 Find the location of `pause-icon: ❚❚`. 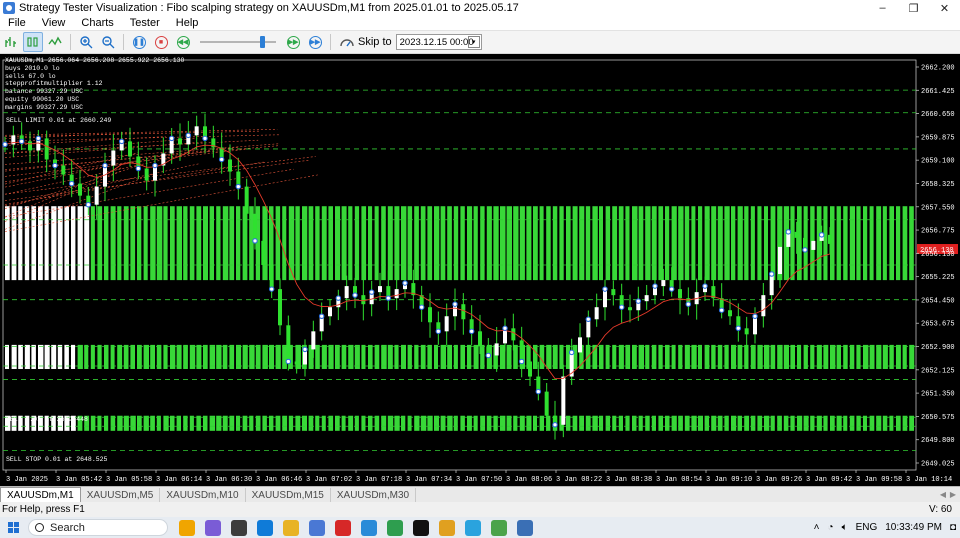

pause-icon: ❚❚ is located at coordinates (139, 42).